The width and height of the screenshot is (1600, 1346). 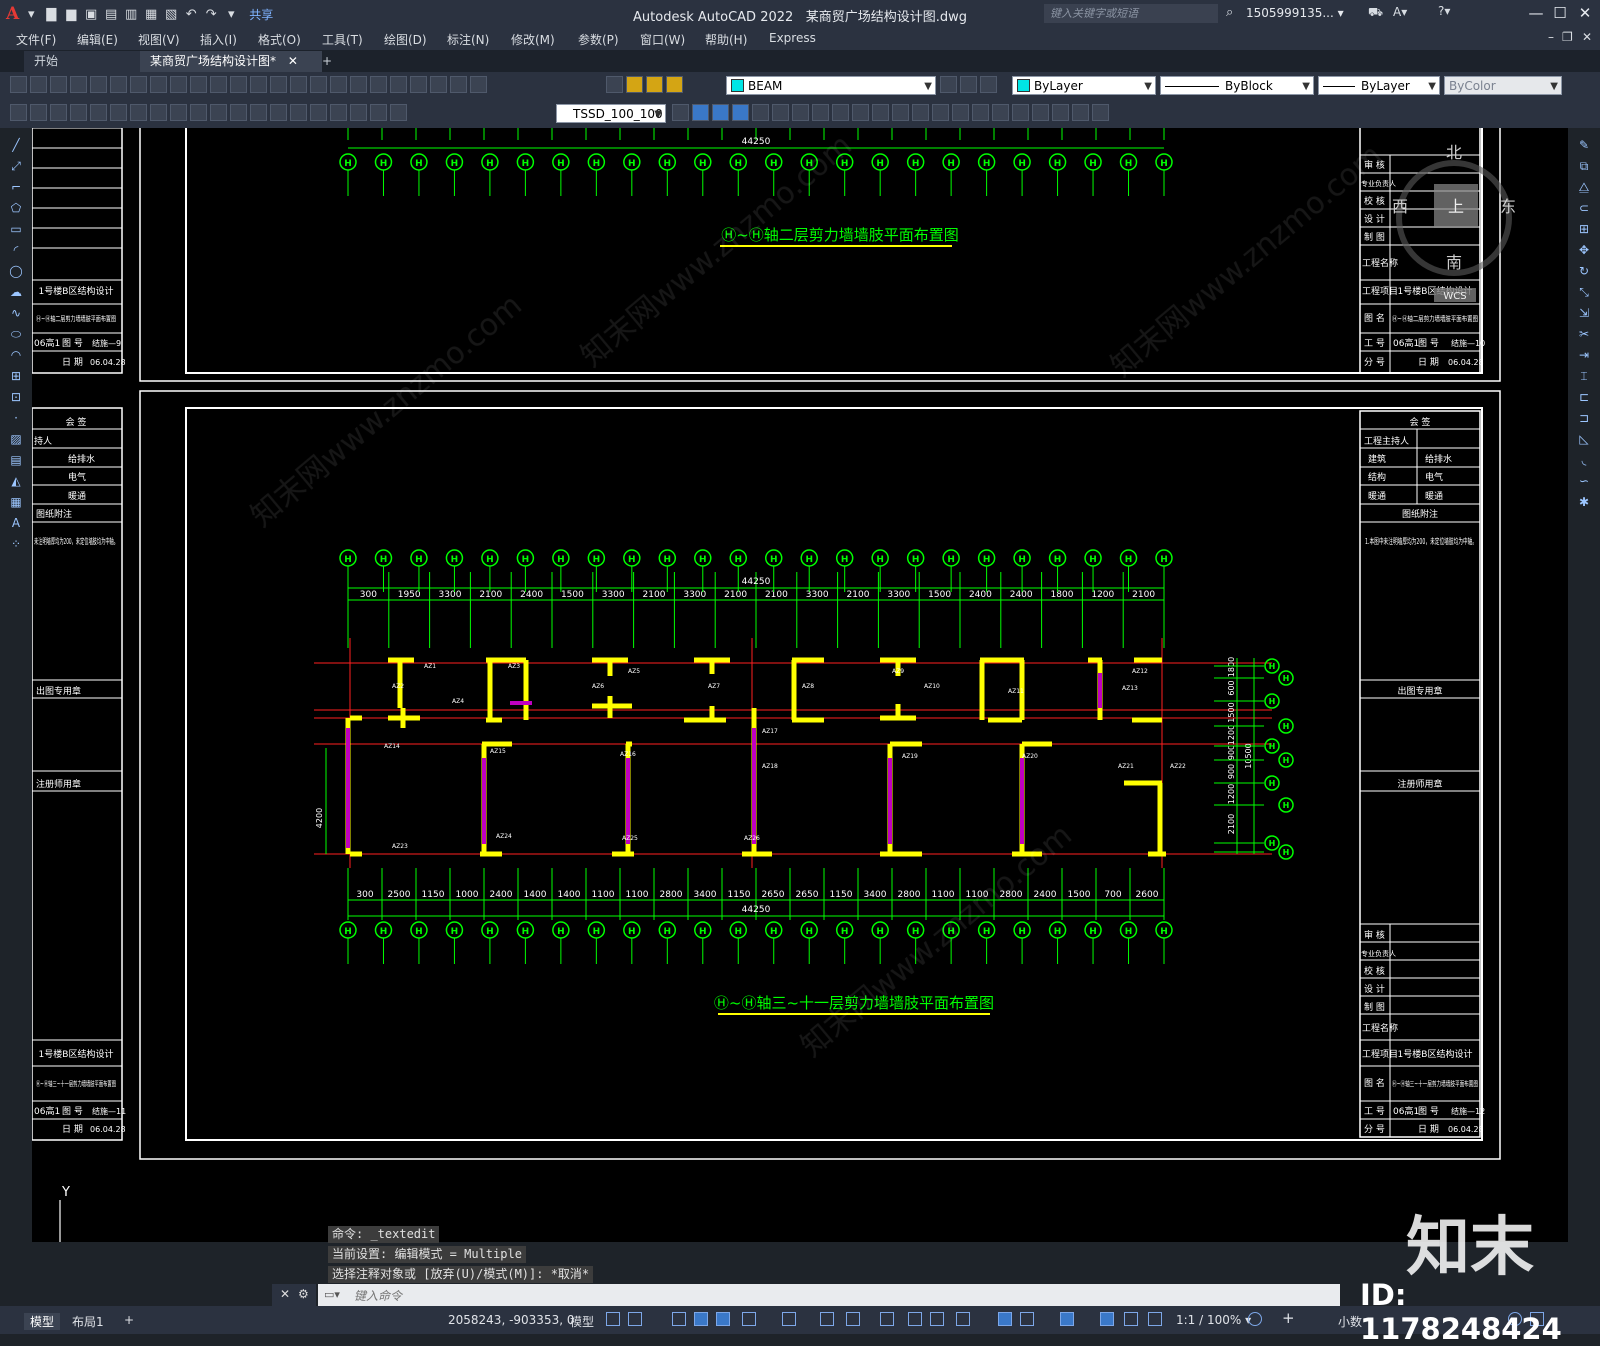 What do you see at coordinates (900, 112) in the screenshot?
I see `group-edit-icon` at bounding box center [900, 112].